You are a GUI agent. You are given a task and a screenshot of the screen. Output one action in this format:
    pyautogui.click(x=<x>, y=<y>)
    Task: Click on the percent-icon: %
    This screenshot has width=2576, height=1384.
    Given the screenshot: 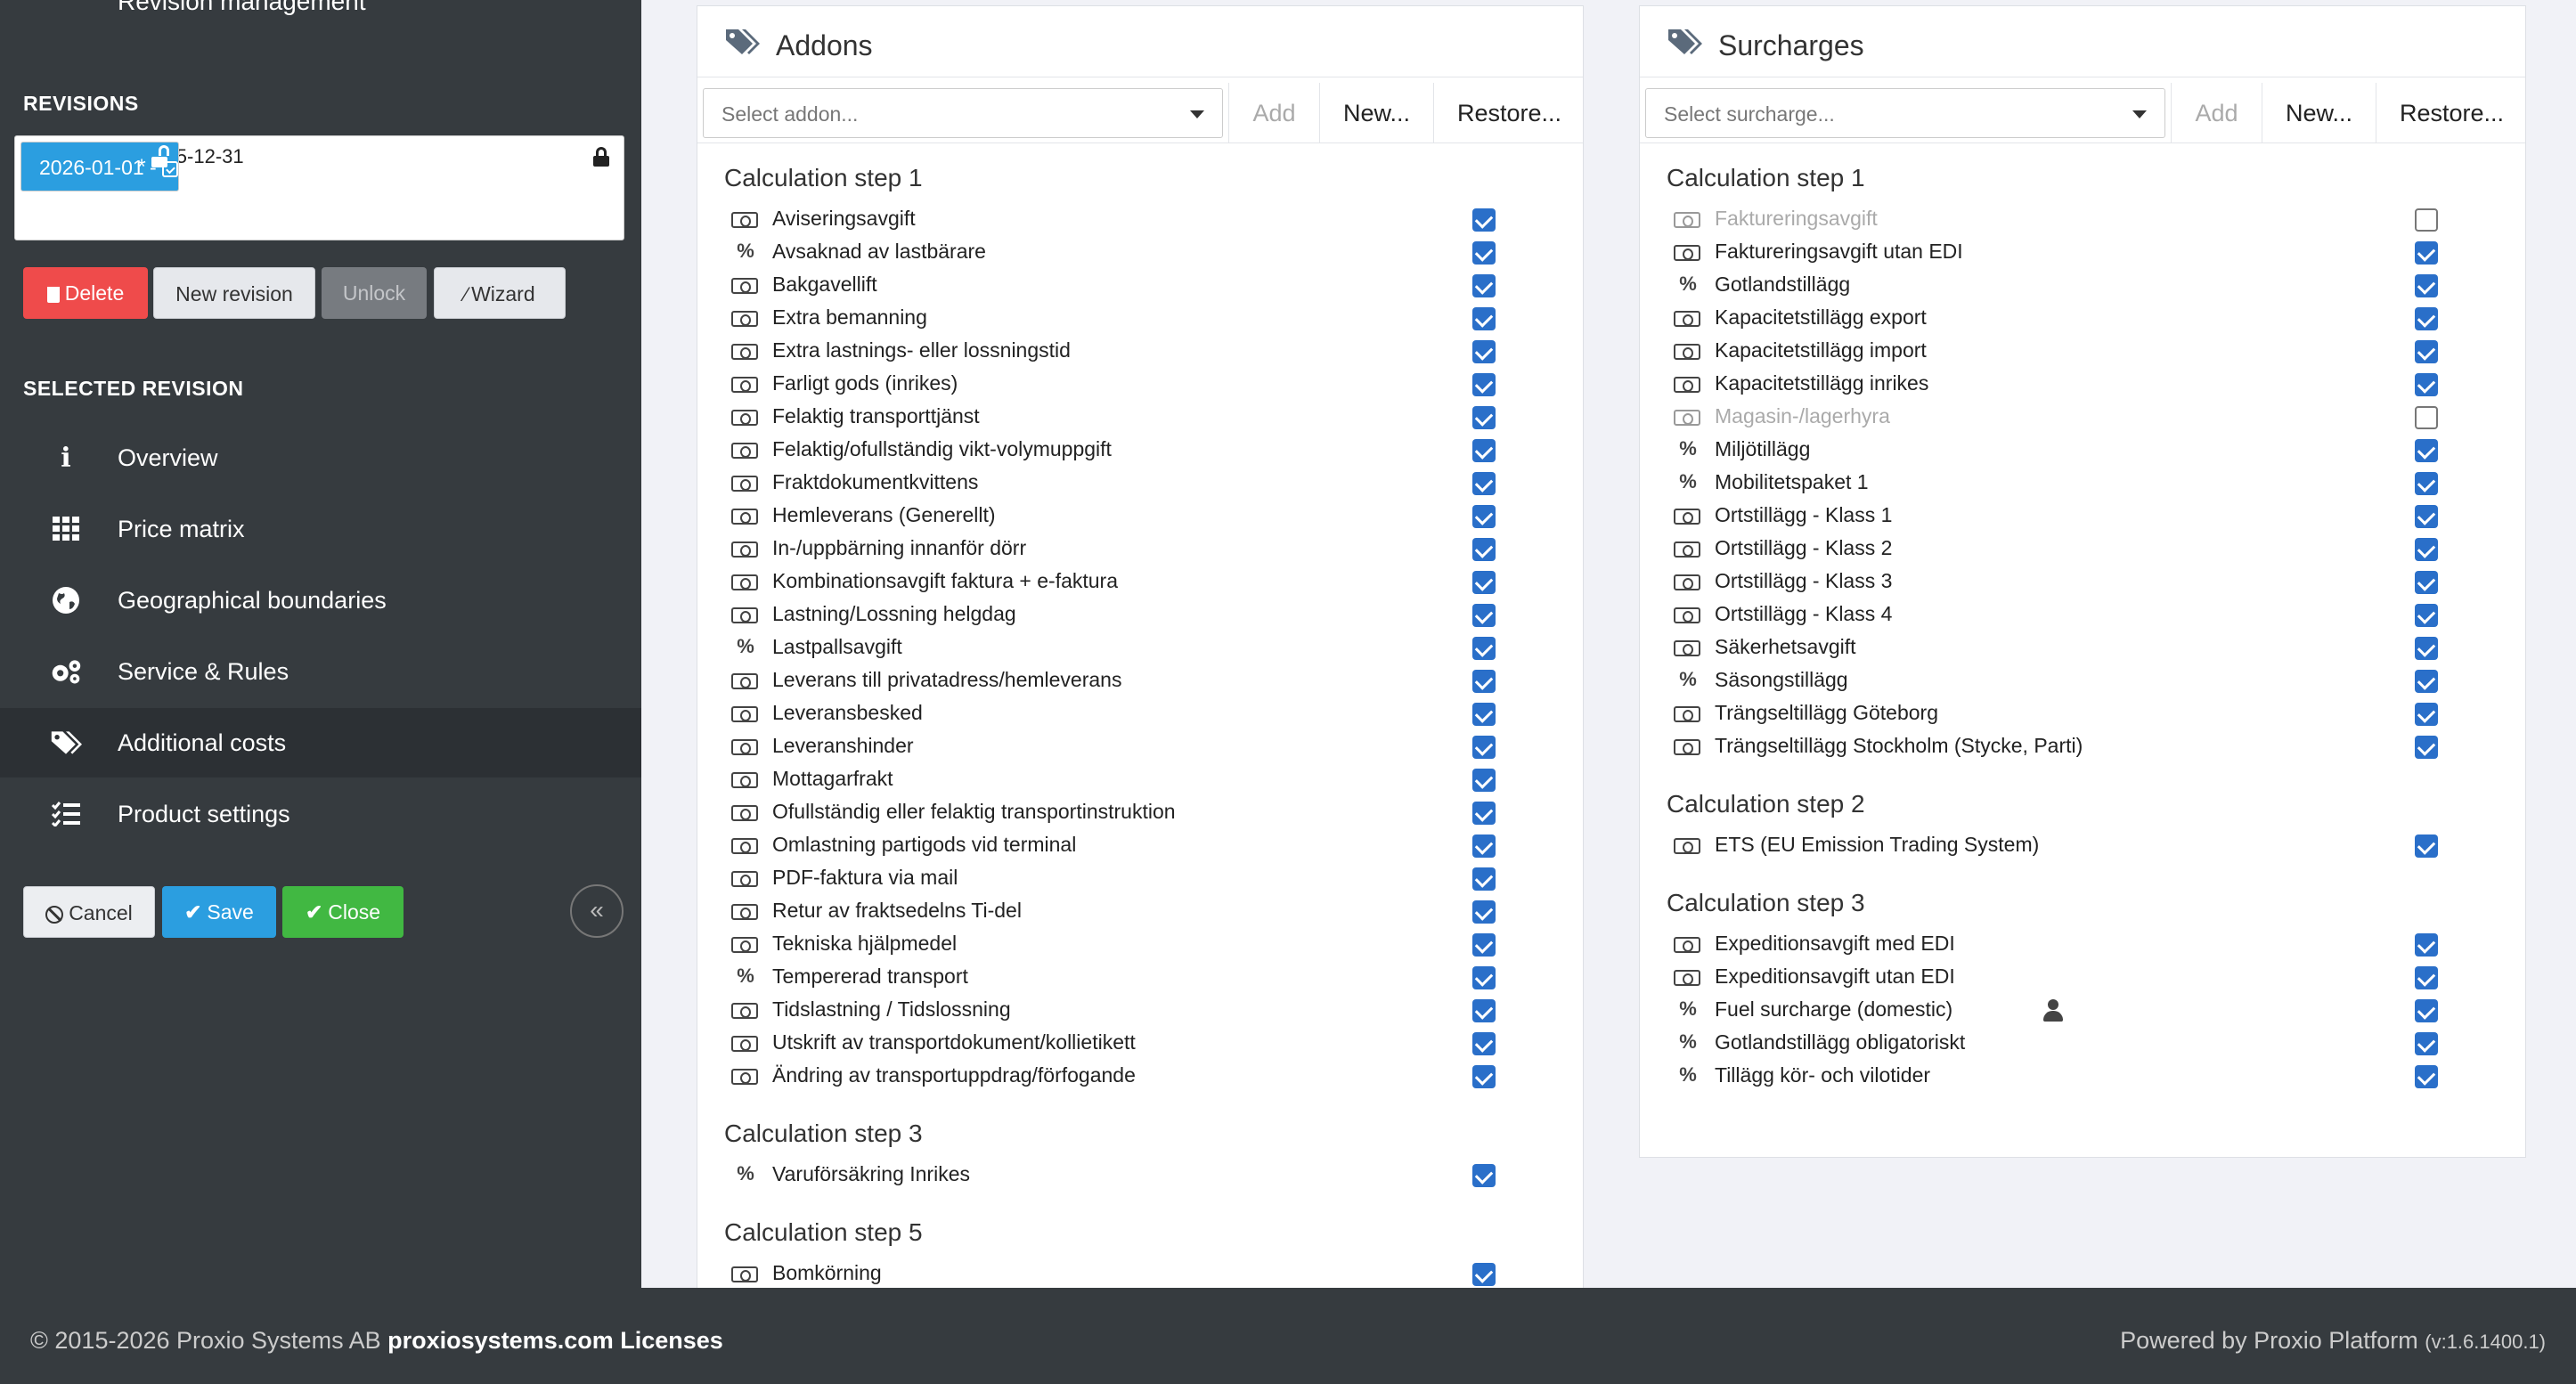 What is the action you would take?
    pyautogui.click(x=745, y=251)
    